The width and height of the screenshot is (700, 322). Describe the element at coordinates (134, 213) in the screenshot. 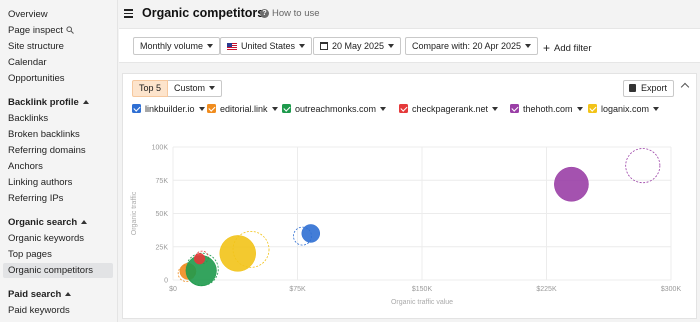

I see `y-axis-title: Organic traffic` at that location.